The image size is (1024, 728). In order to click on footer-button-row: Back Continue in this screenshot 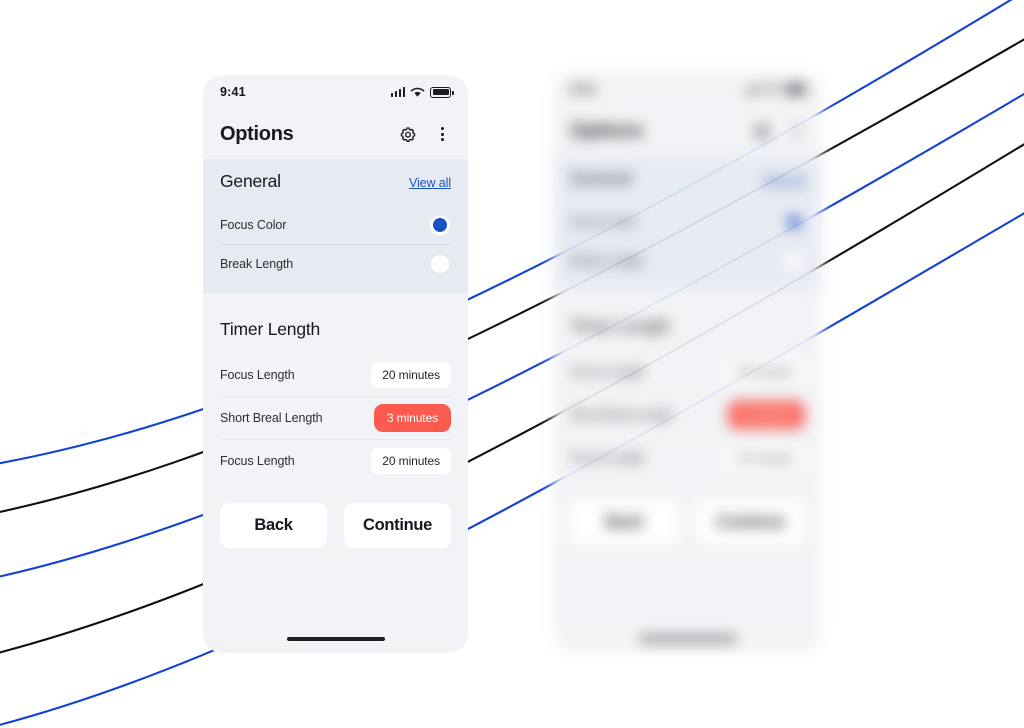, I will do `click(335, 515)`.